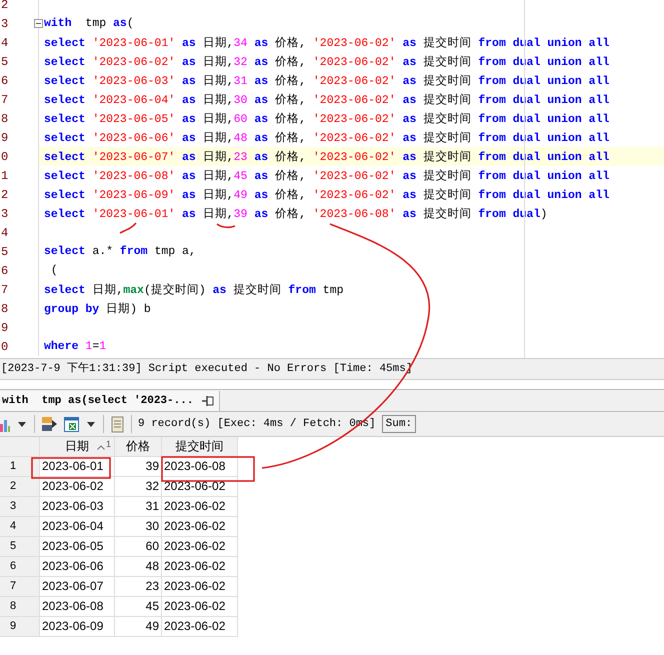 The image size is (664, 655). What do you see at coordinates (138, 467) in the screenshot?
I see `table-cell: 39` at bounding box center [138, 467].